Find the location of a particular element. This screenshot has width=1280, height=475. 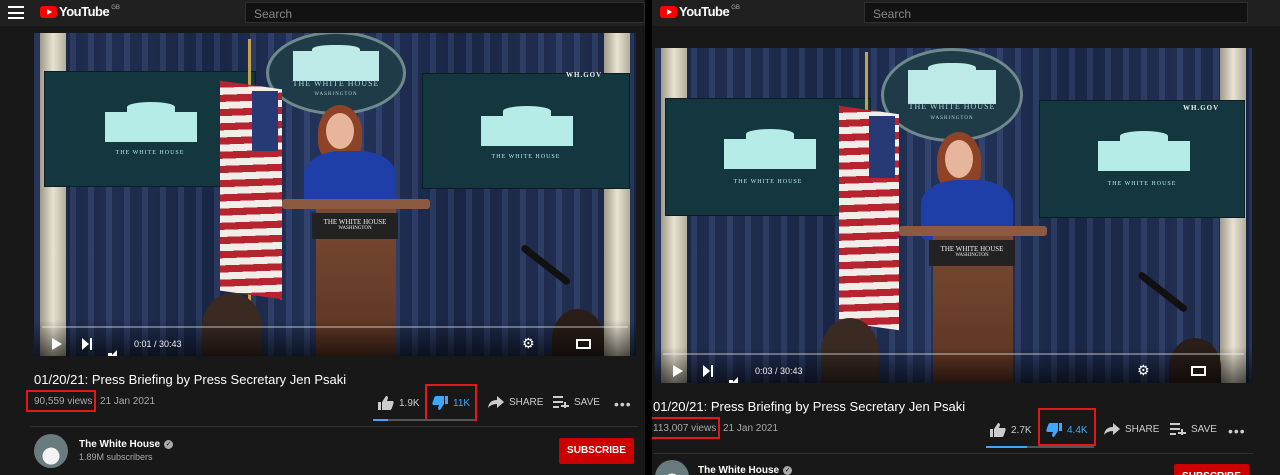

time-display: 0:01 / 30:43 is located at coordinates (158, 344).